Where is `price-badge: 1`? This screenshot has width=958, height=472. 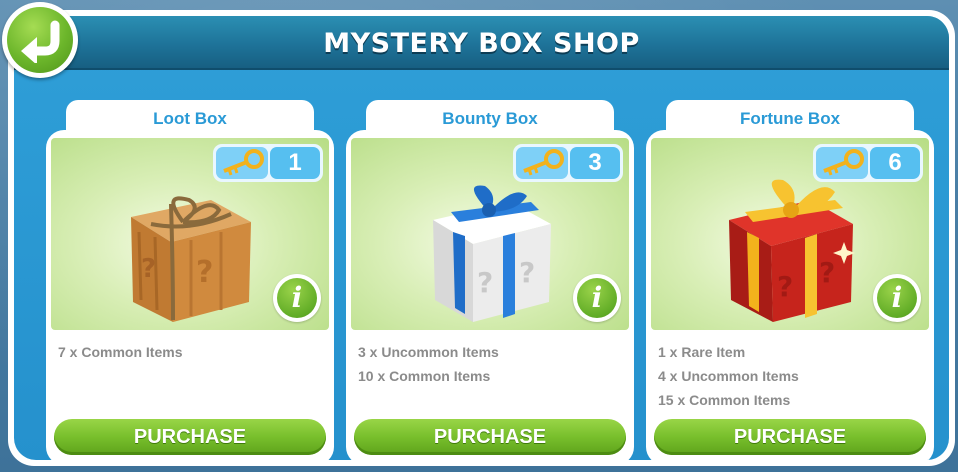 price-badge: 1 is located at coordinates (268, 163).